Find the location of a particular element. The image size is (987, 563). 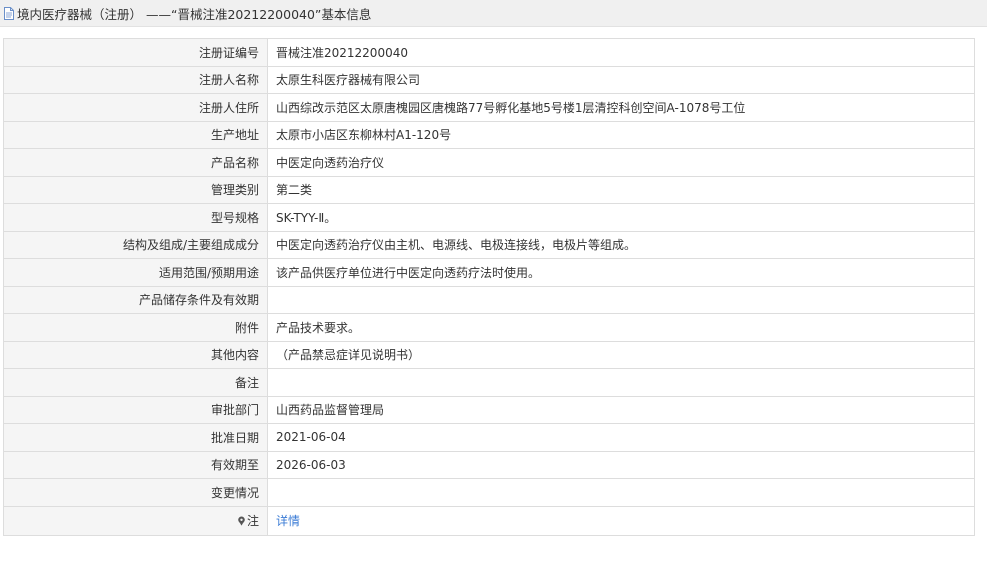

field-label: 管理类别 is located at coordinates (135, 189).